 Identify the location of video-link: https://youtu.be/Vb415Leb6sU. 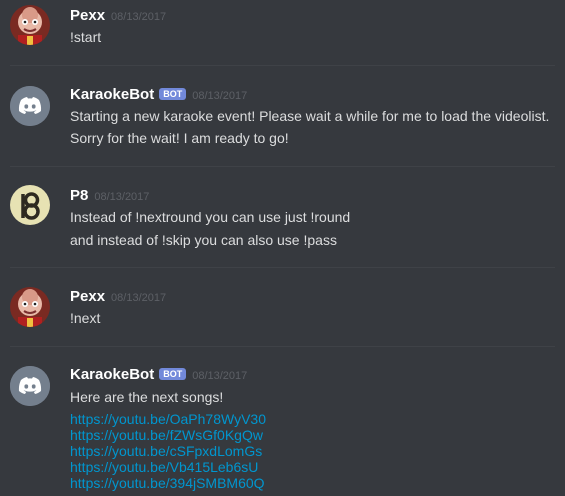
(164, 467).